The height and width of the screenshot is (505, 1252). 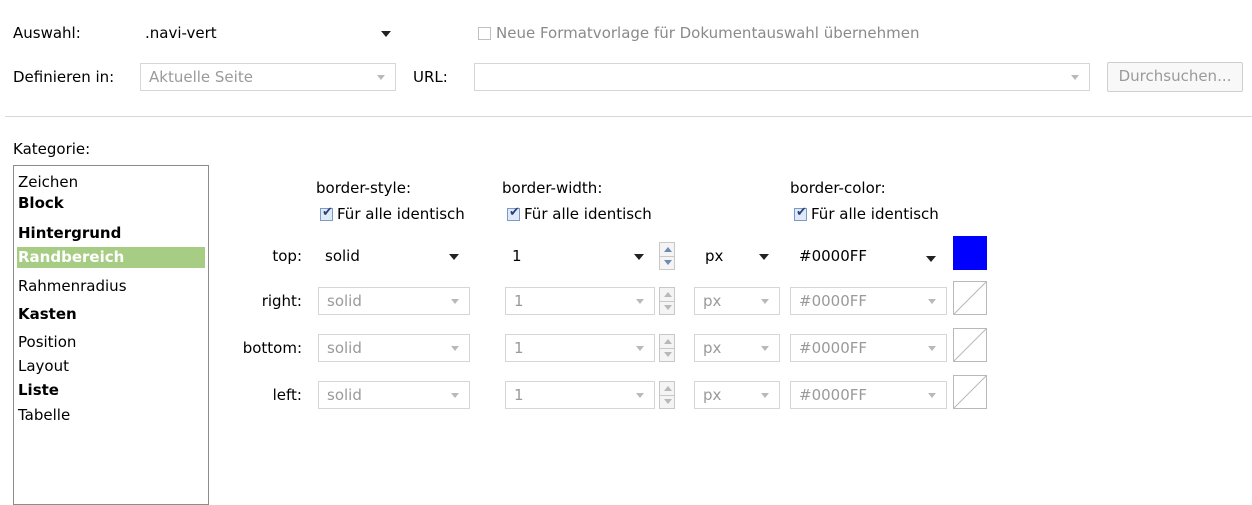 What do you see at coordinates (667, 301) in the screenshot?
I see `right-width-spinner` at bounding box center [667, 301].